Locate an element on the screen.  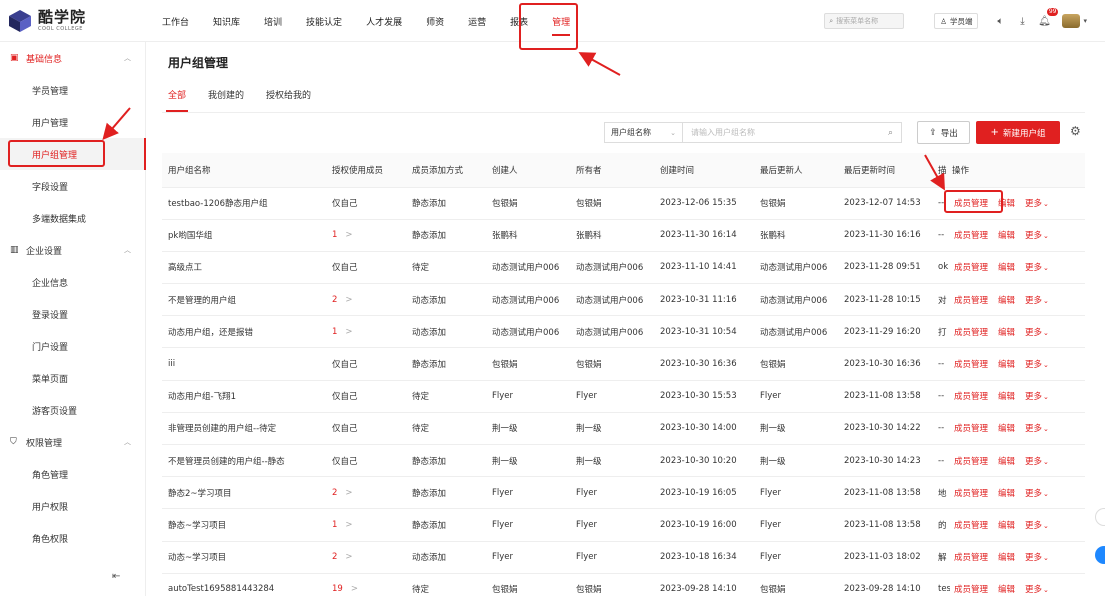
nav-workbench: 工作台 is located at coordinates (175, 21).